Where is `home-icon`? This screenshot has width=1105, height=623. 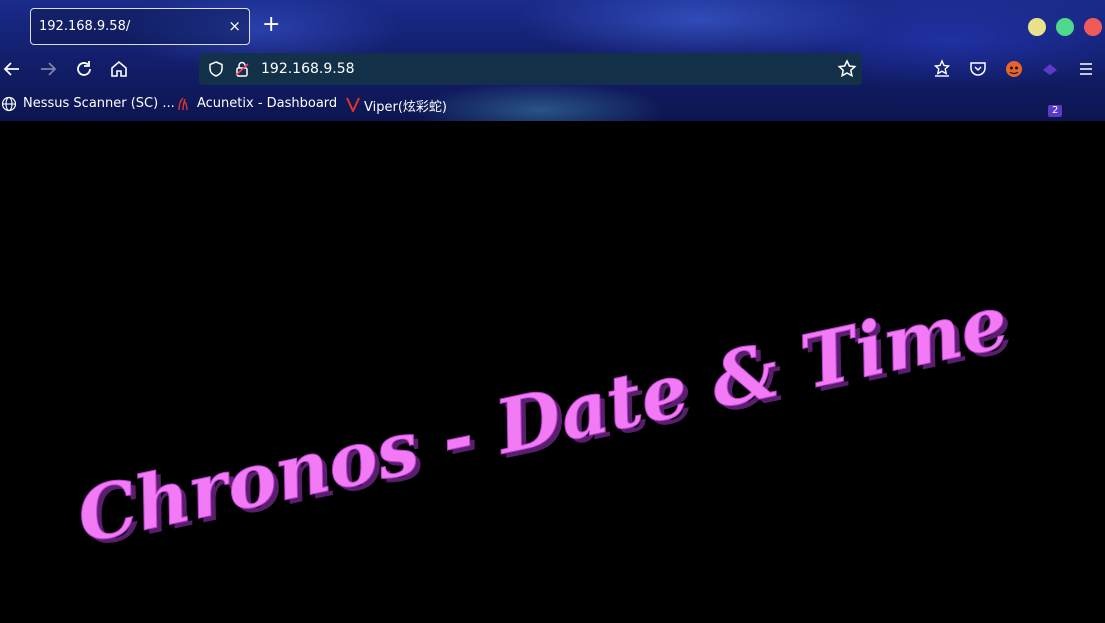 home-icon is located at coordinates (119, 69).